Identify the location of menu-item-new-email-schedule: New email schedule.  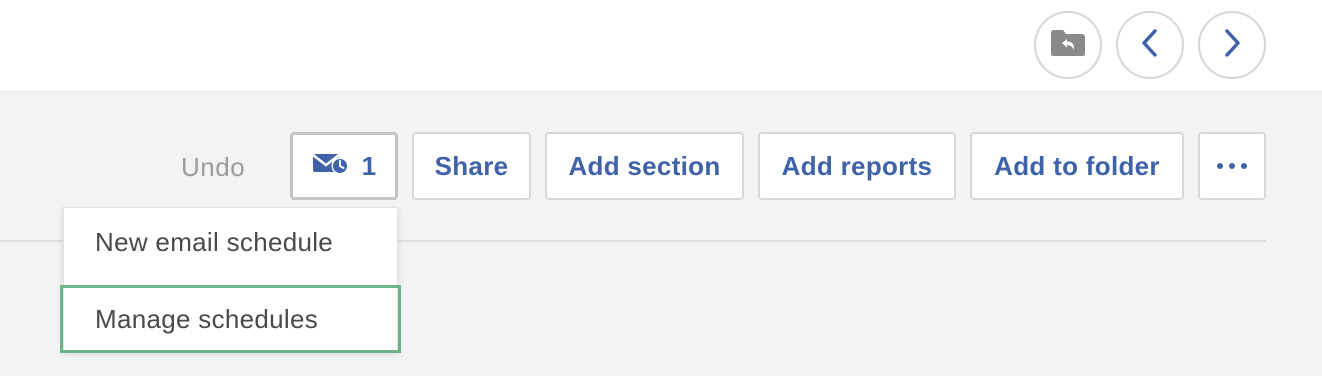
(230, 242).